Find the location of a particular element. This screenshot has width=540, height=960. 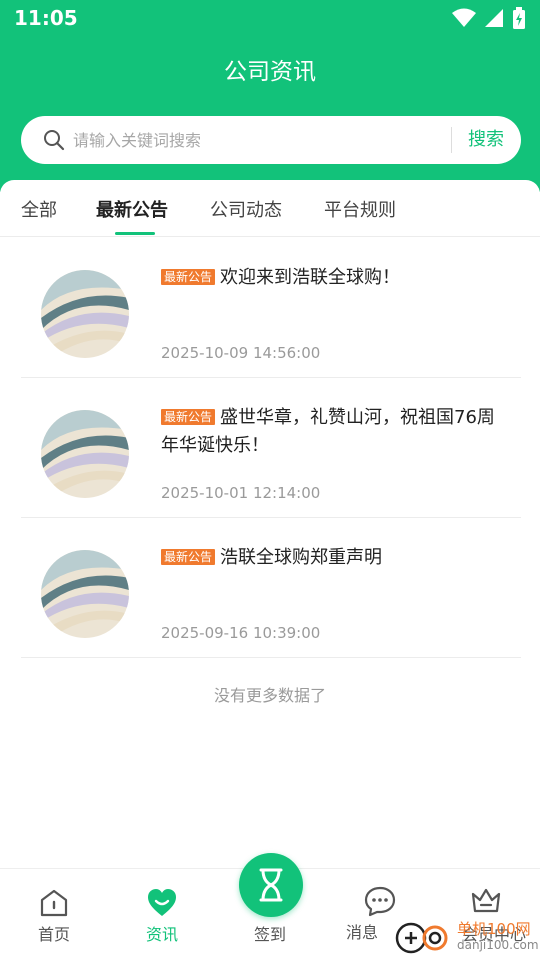

hourglass-icon is located at coordinates (271, 885).